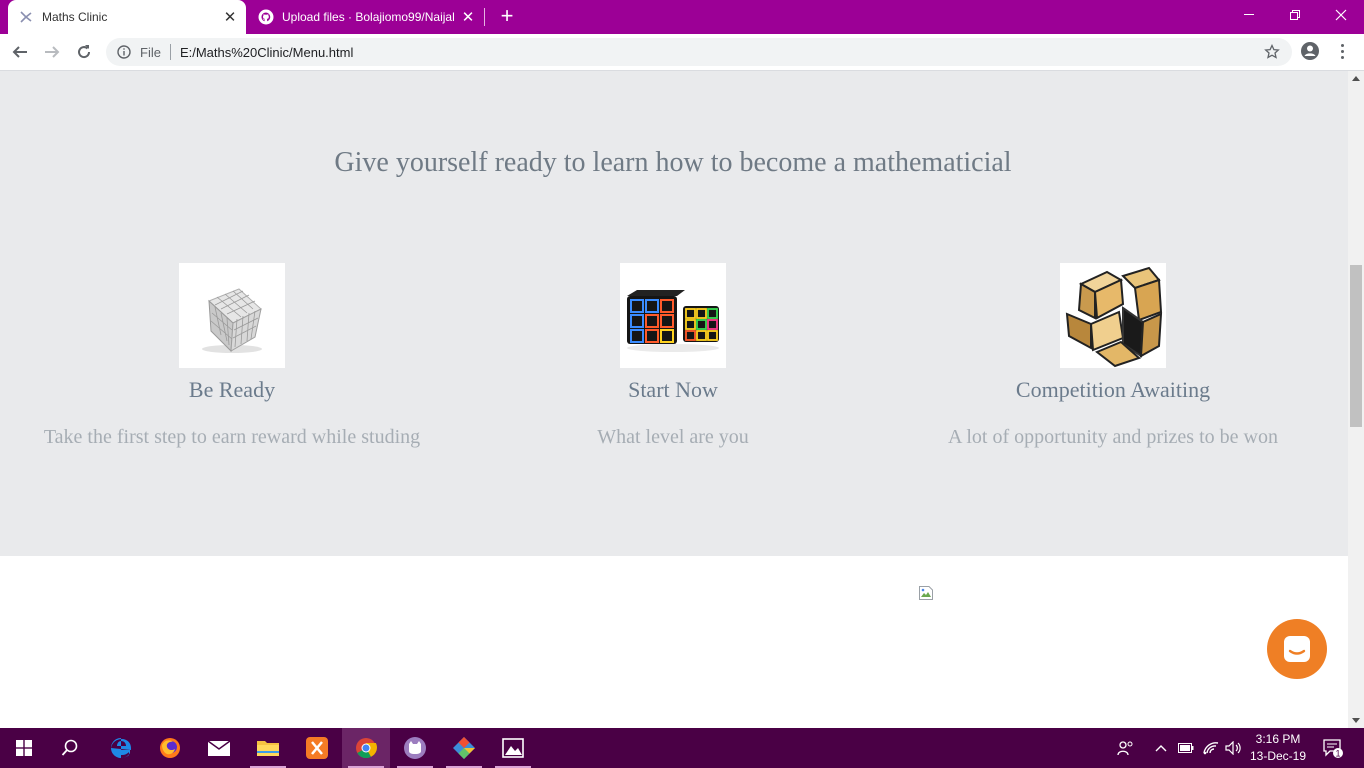  Describe the element at coordinates (1310, 51) in the screenshot. I see `profile-avatar-icon` at that location.